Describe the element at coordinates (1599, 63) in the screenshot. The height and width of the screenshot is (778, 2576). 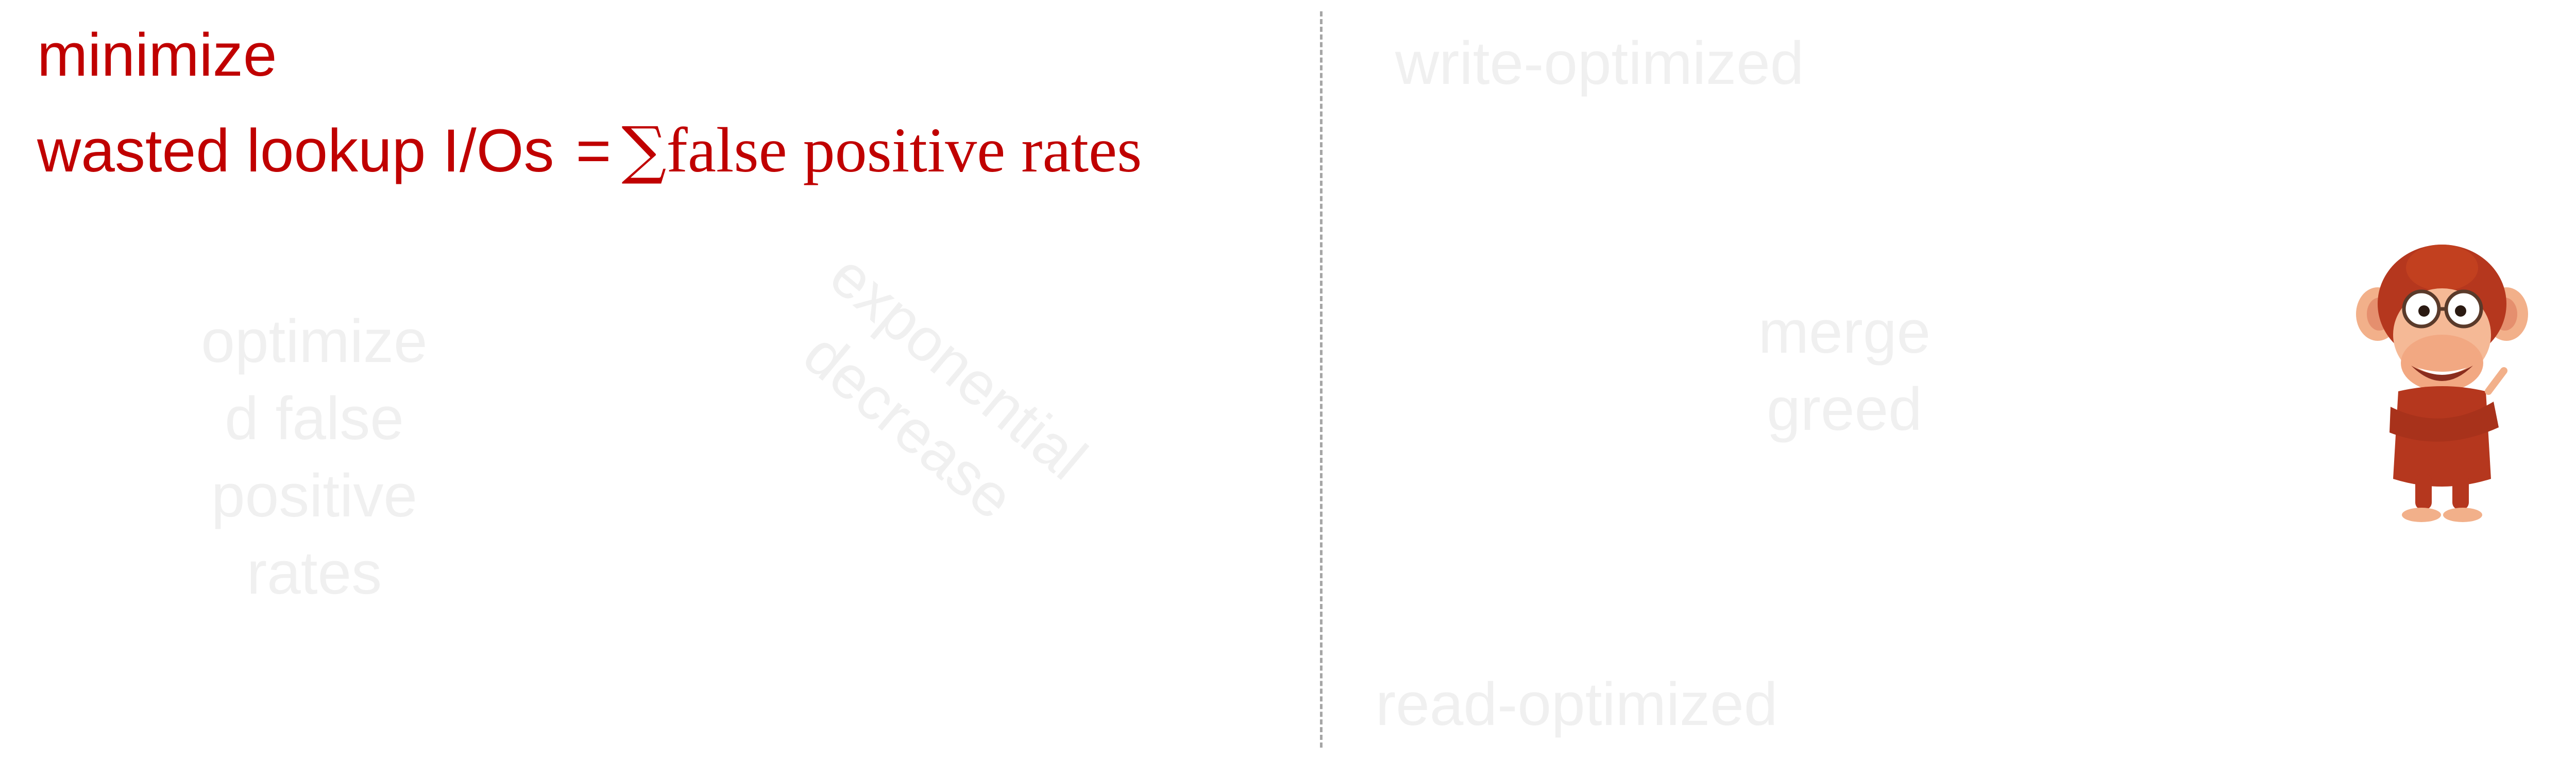
I see `write-optimized-label: write-optimized` at that location.